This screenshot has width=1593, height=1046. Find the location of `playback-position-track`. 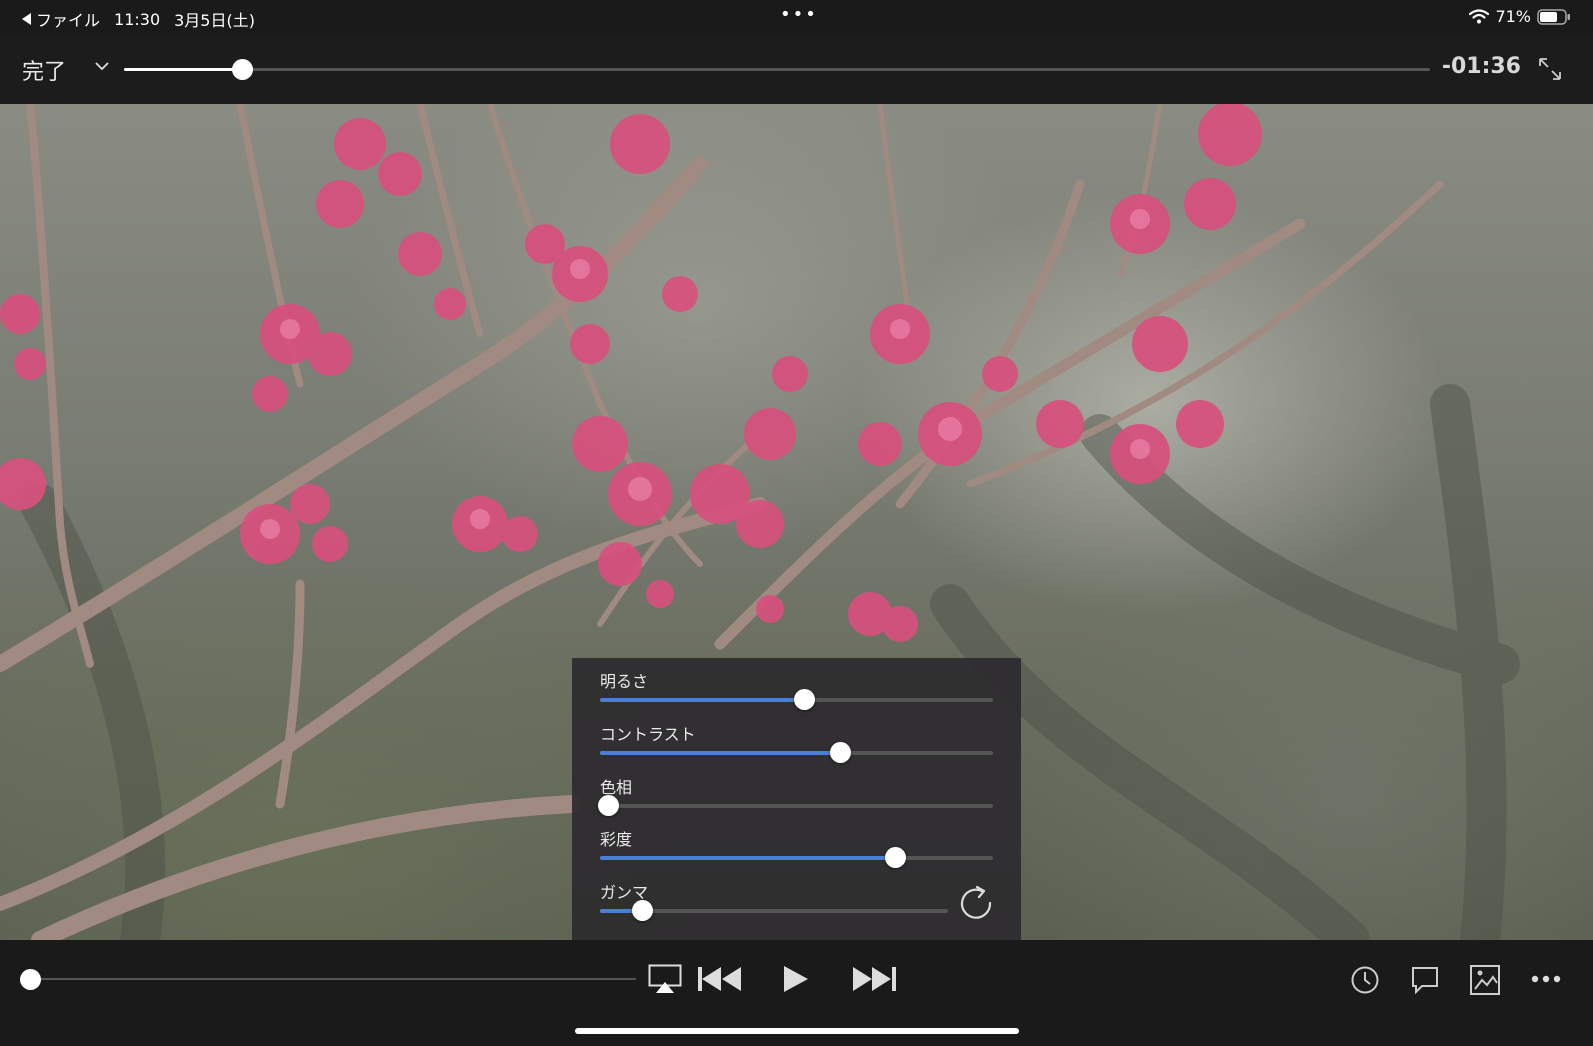

playback-position-track is located at coordinates (333, 979).